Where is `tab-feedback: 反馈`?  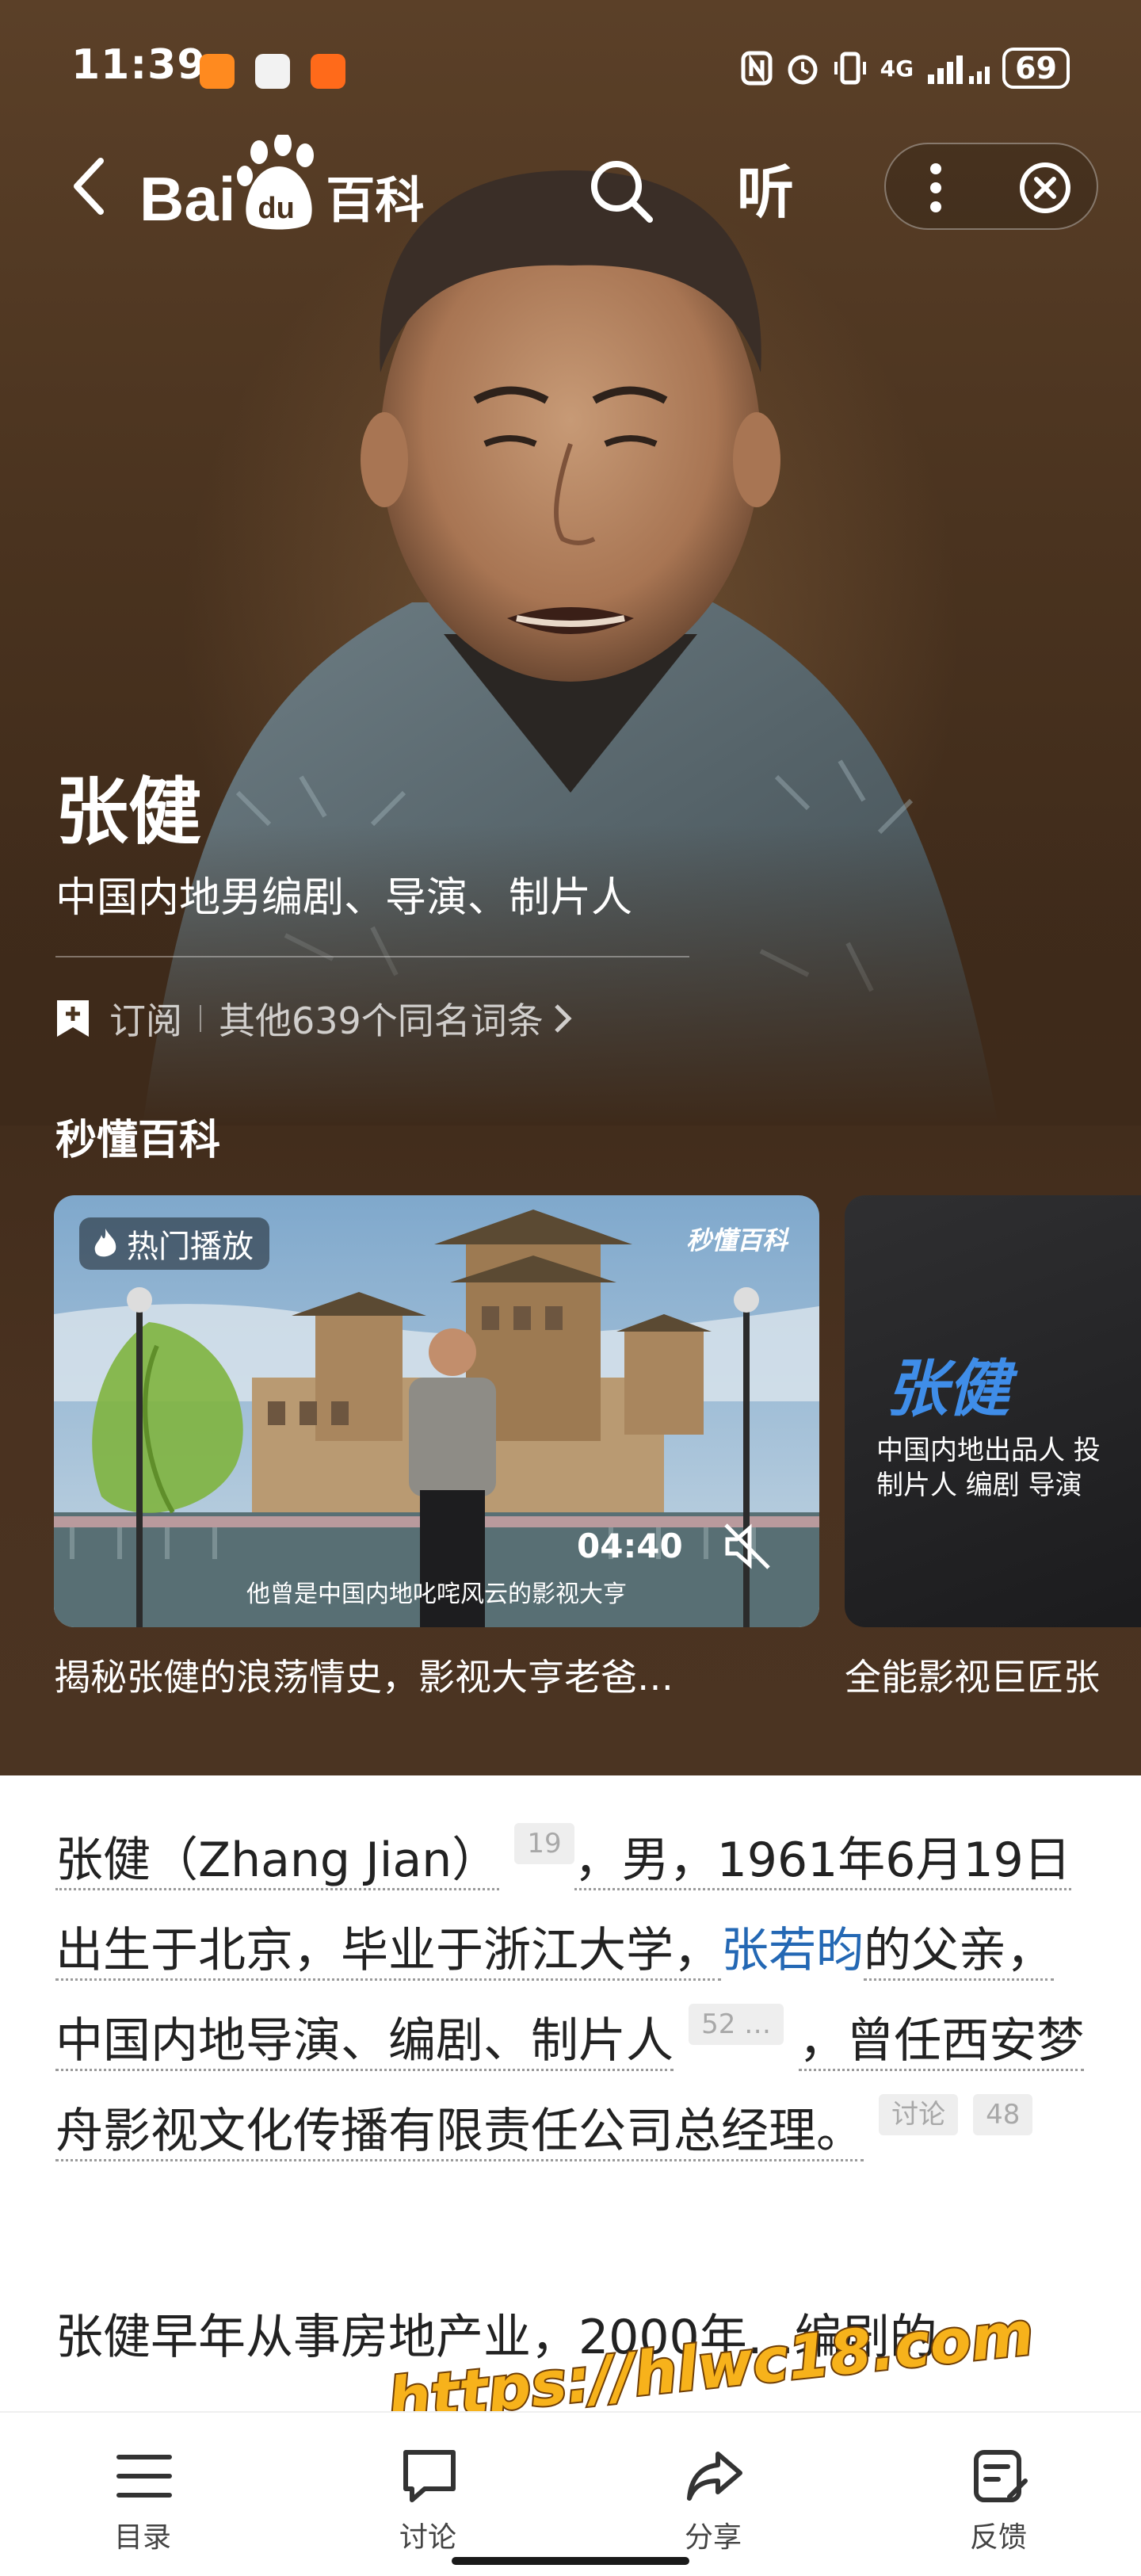
tab-feedback: 反馈 is located at coordinates (998, 2494).